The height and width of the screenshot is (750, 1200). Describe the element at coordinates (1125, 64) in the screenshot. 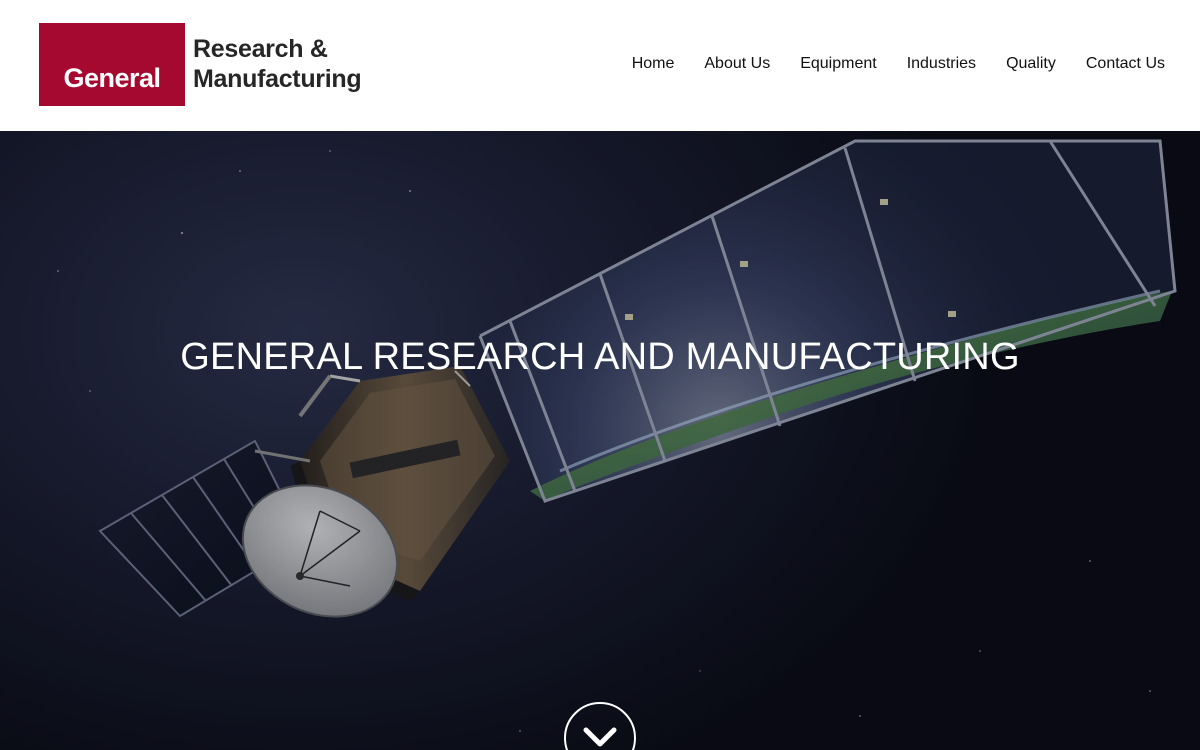

I see `nav-link-contact-us: Contact Us` at that location.